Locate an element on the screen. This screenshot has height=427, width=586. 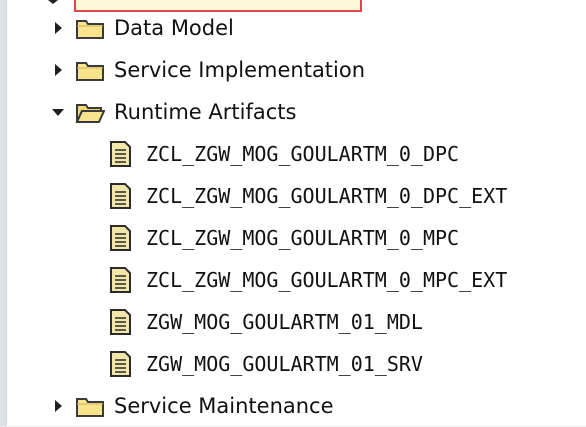
tree-node-runtime-artifacts: Runtime Artifacts is located at coordinates (148, 112).